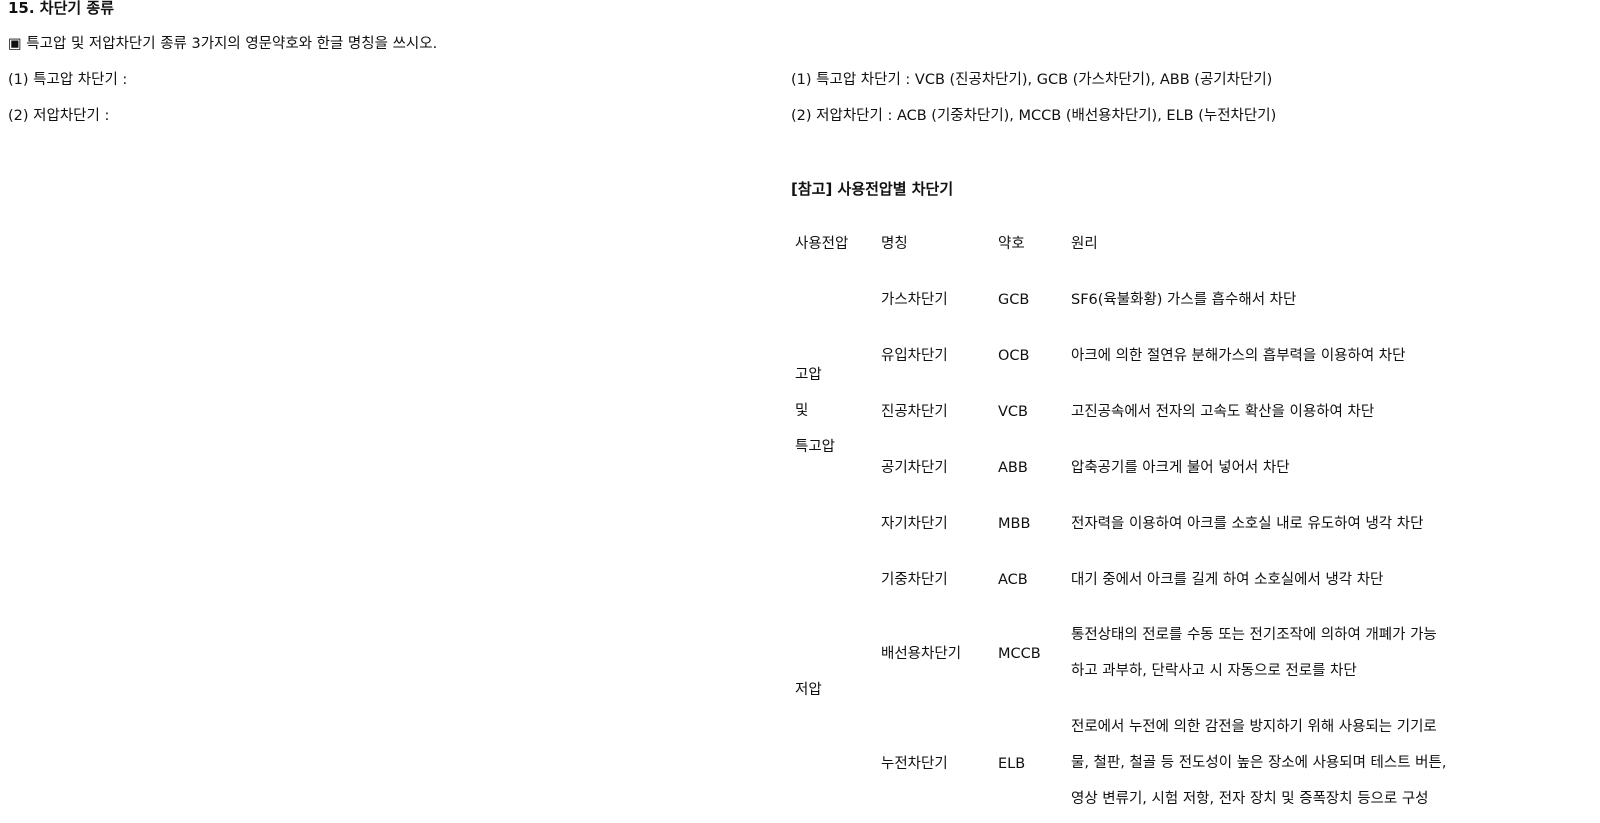 The image size is (1600, 823). Describe the element at coordinates (914, 356) in the screenshot. I see `row-name: 유입차단기` at that location.